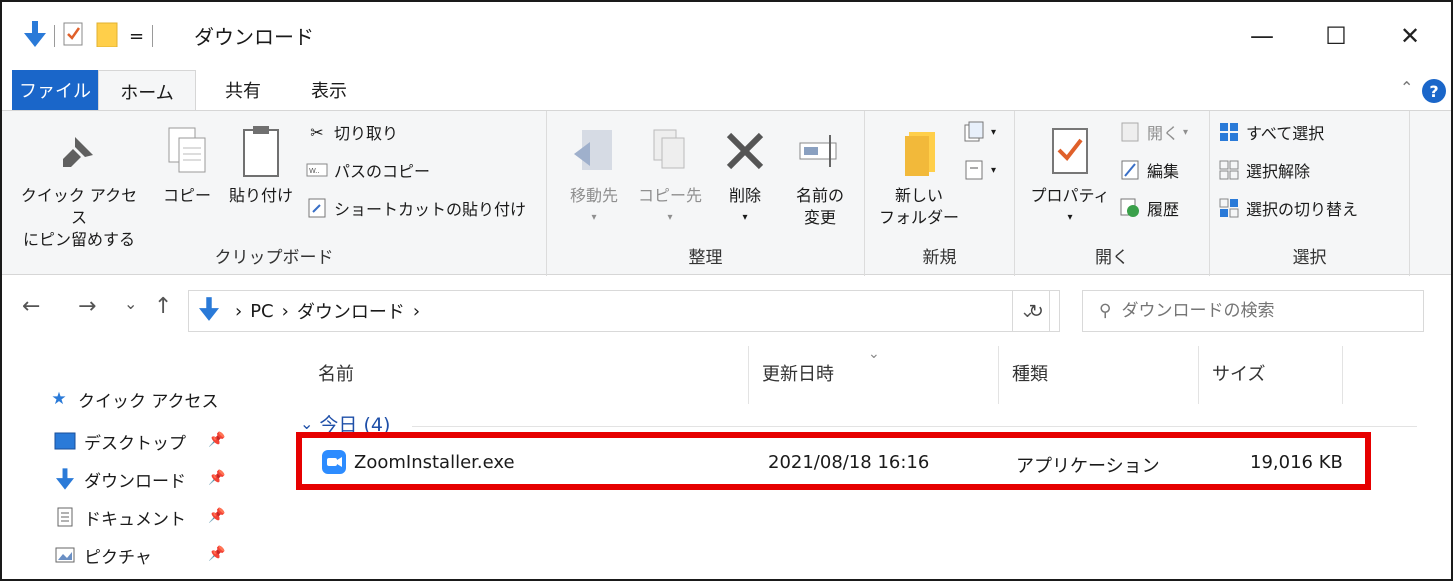  I want to click on nav-desktop: デスクトップ, so click(164, 441).